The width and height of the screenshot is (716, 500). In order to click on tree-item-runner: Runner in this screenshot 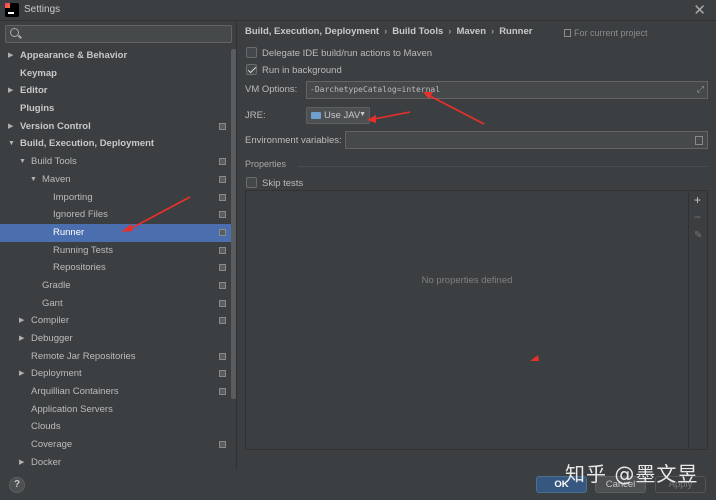, I will do `click(118, 232)`.